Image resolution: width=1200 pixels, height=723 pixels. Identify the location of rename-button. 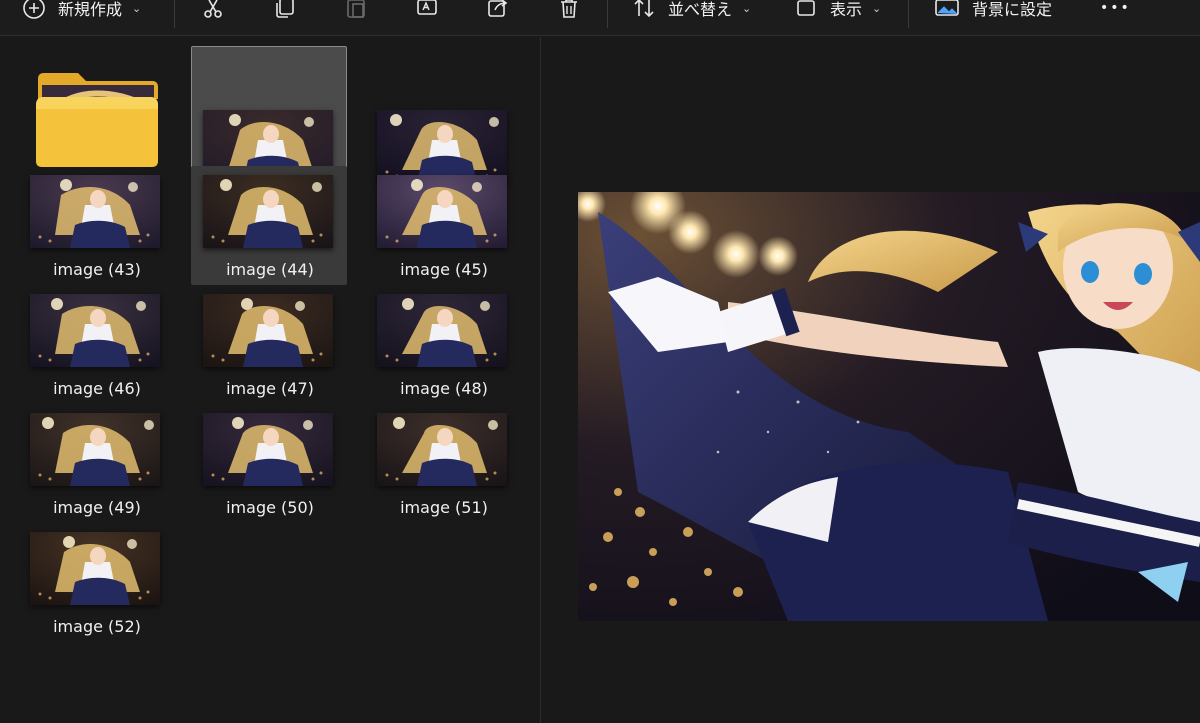
(427, 14).